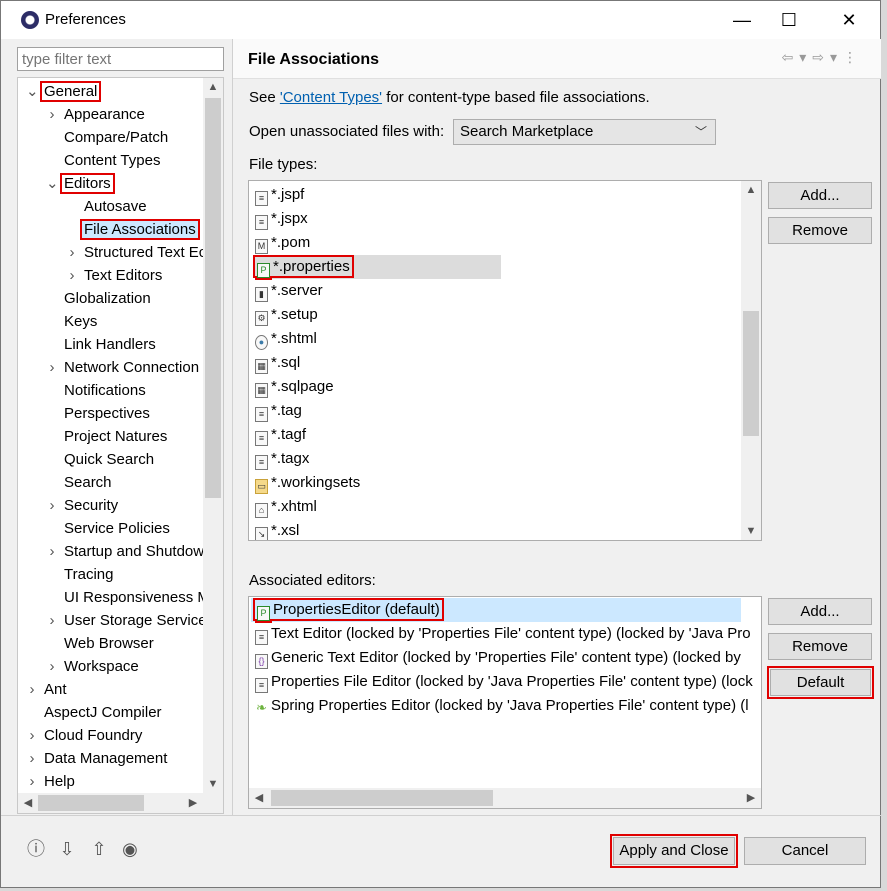  Describe the element at coordinates (139, 252) in the screenshot. I see `tree-item: › Structured Text Ec` at that location.